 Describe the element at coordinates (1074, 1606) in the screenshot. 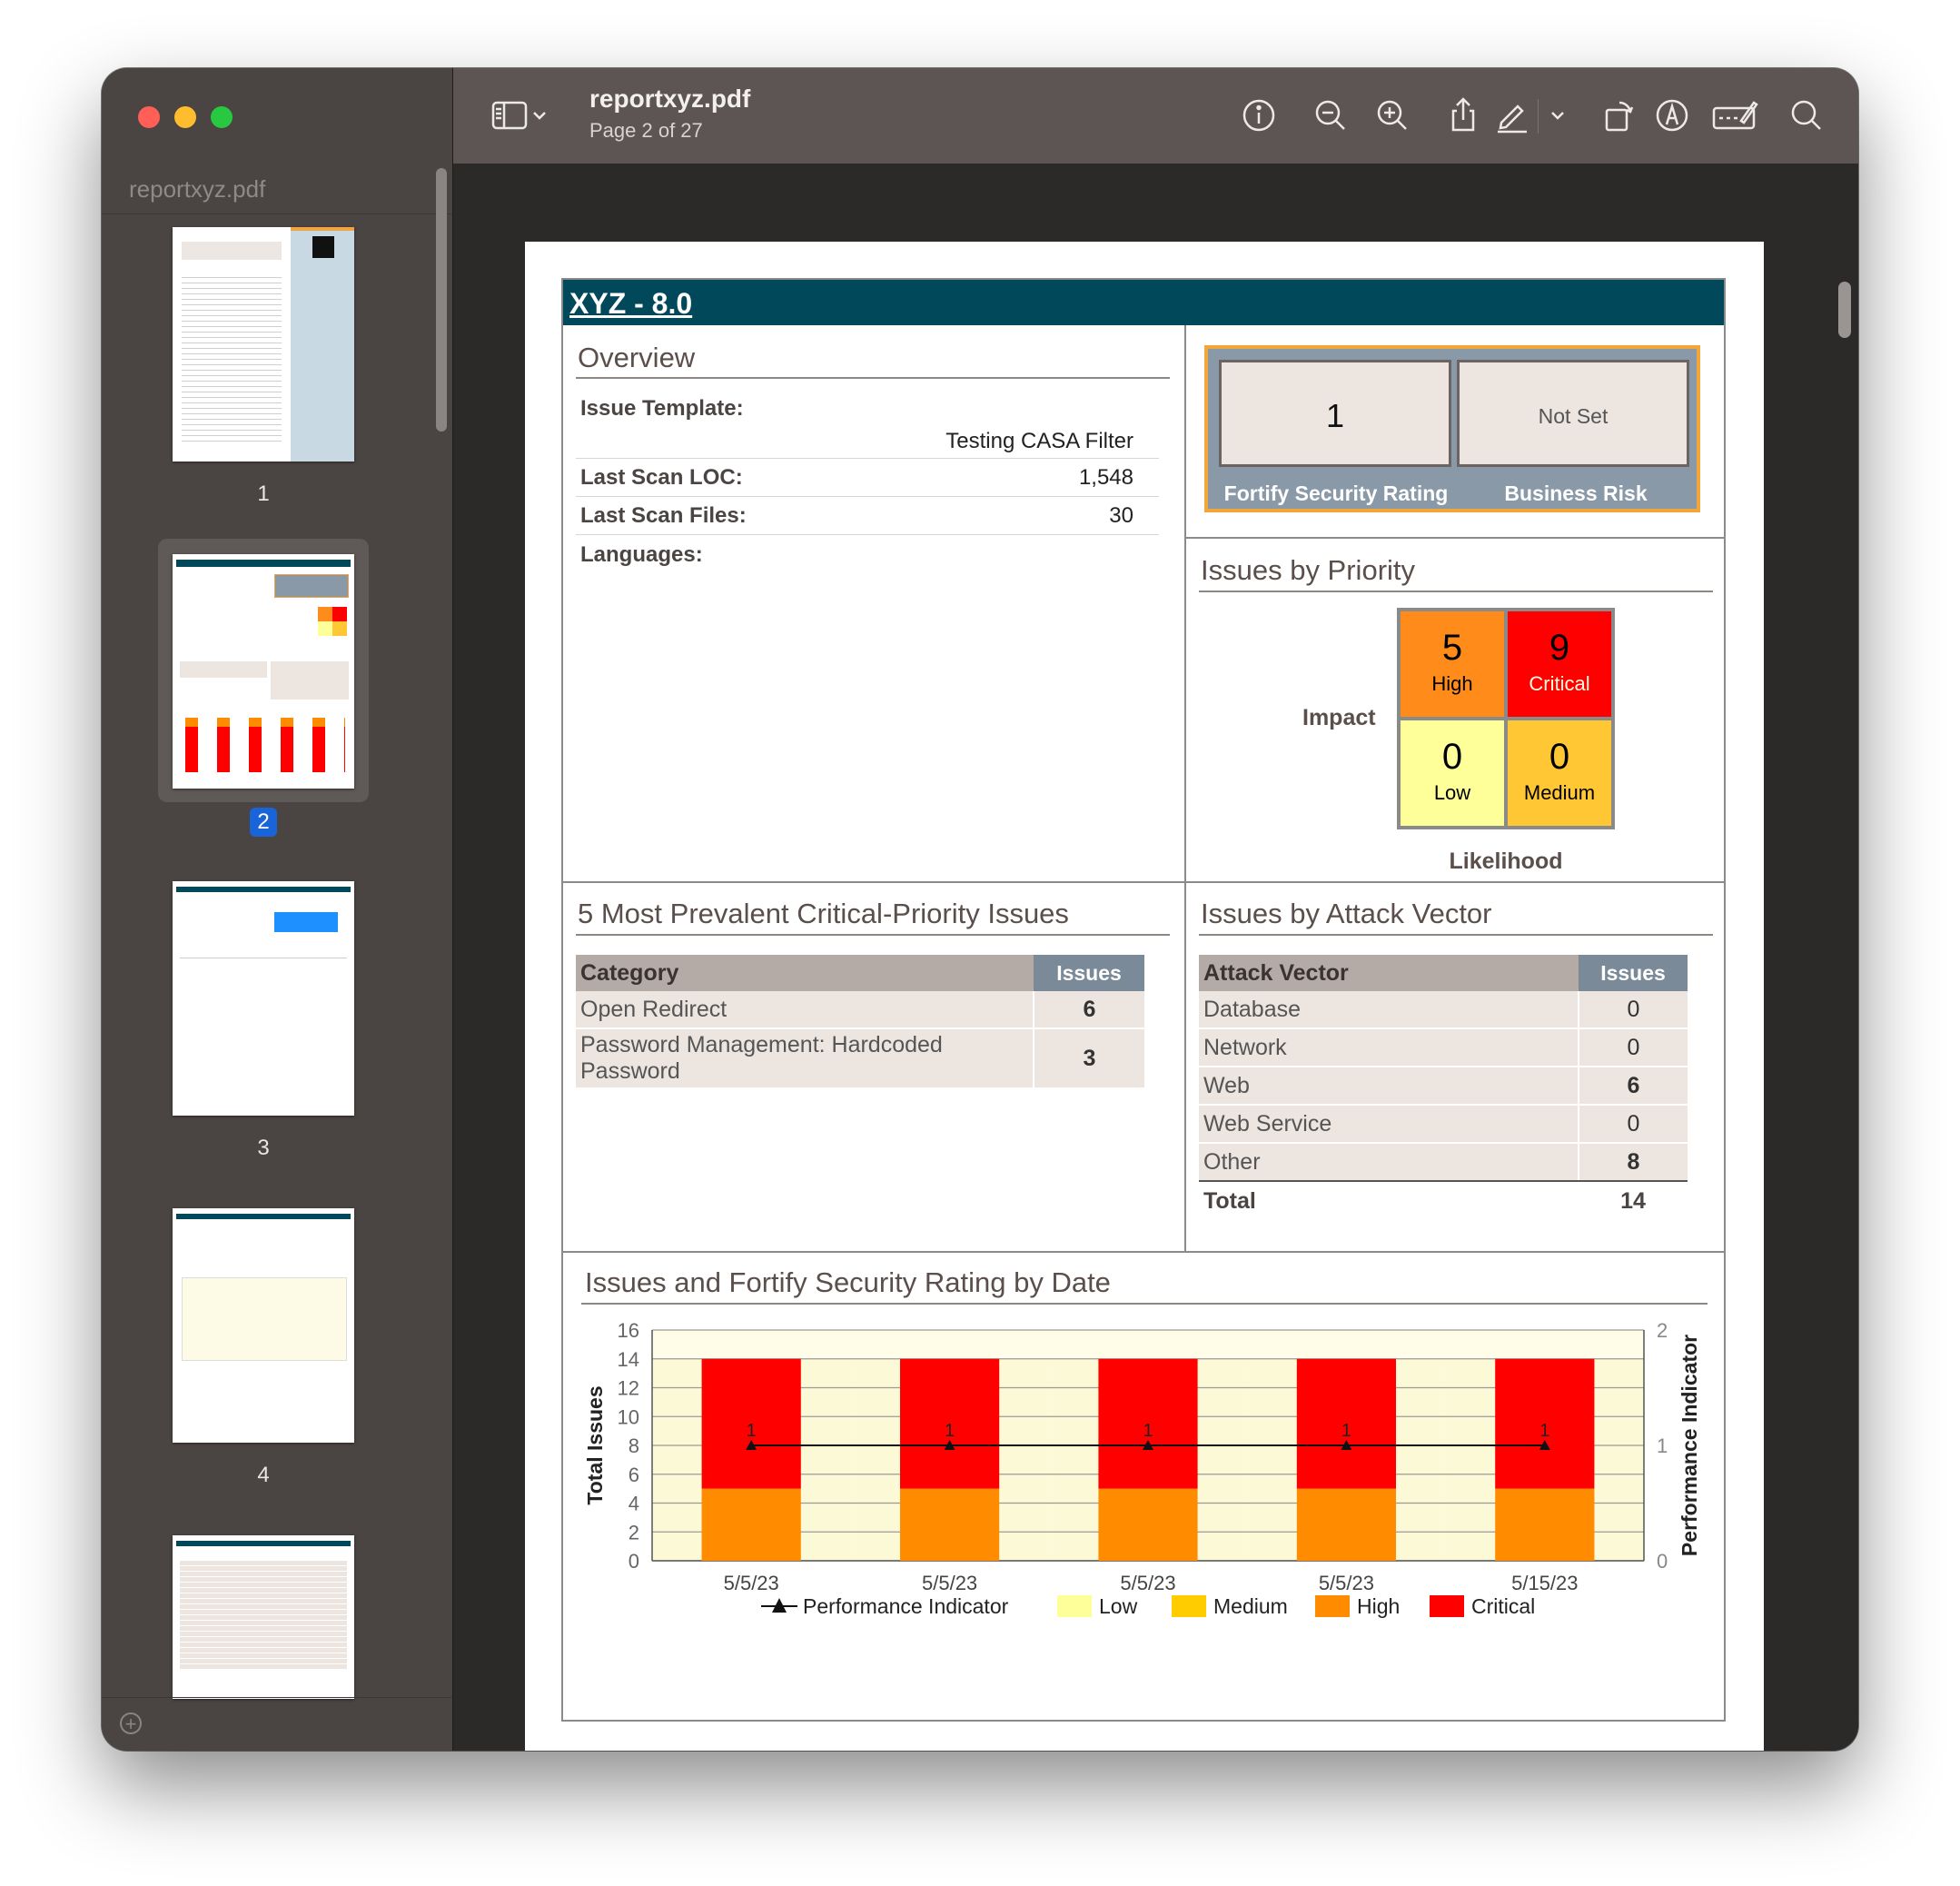

I see `legend-swatch-low` at that location.